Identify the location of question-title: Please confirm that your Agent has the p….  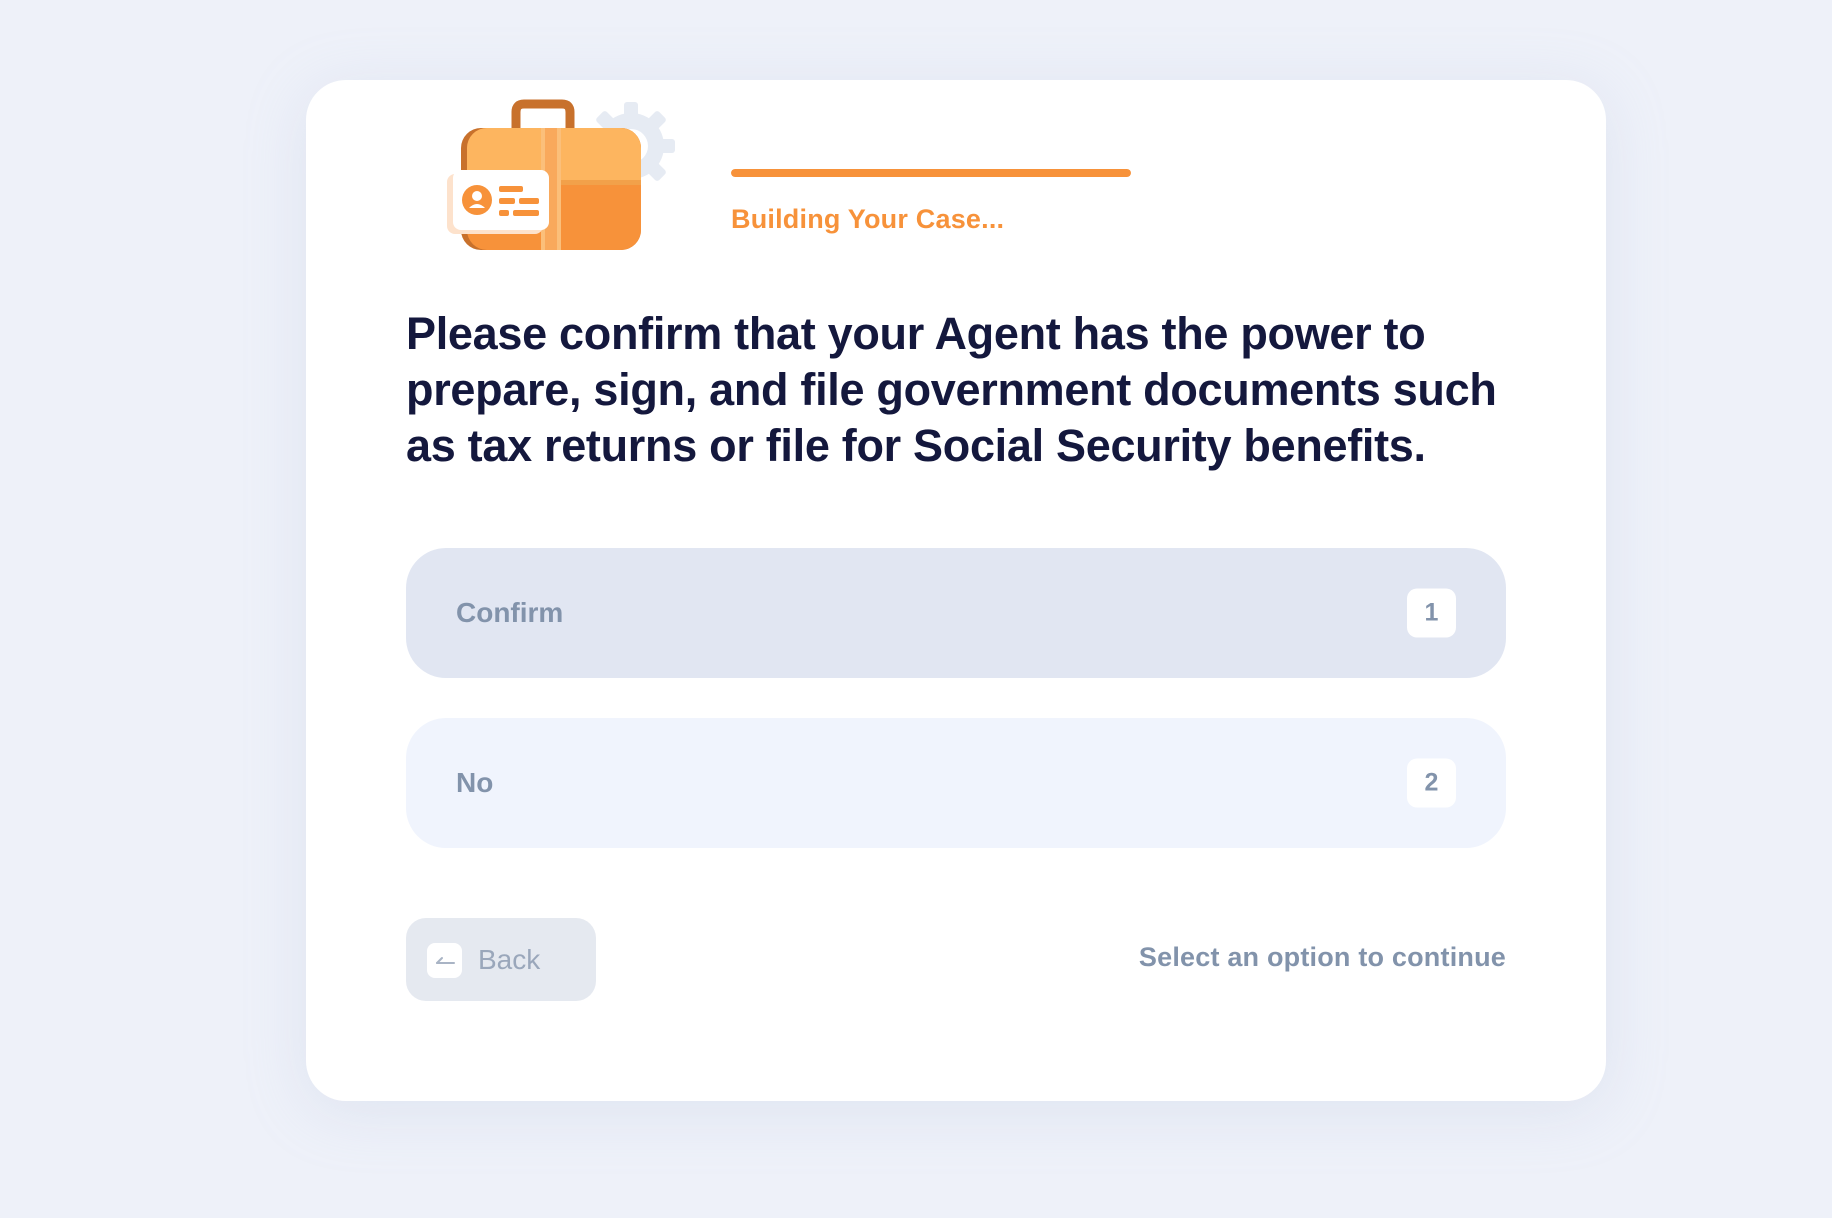
(951, 389).